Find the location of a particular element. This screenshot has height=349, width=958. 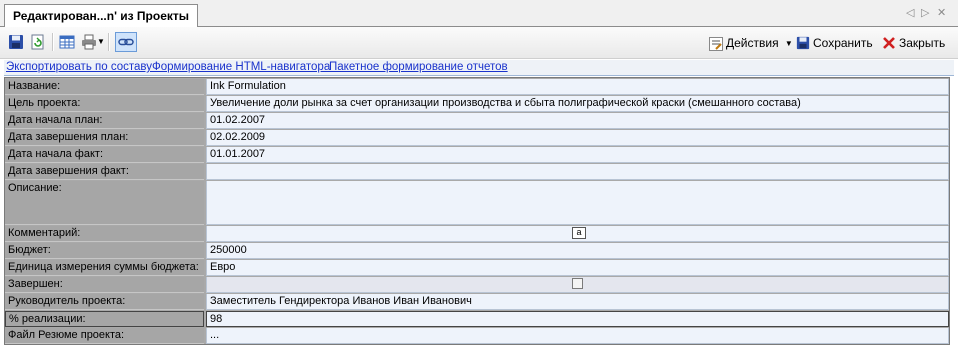

description-field is located at coordinates (577, 203).